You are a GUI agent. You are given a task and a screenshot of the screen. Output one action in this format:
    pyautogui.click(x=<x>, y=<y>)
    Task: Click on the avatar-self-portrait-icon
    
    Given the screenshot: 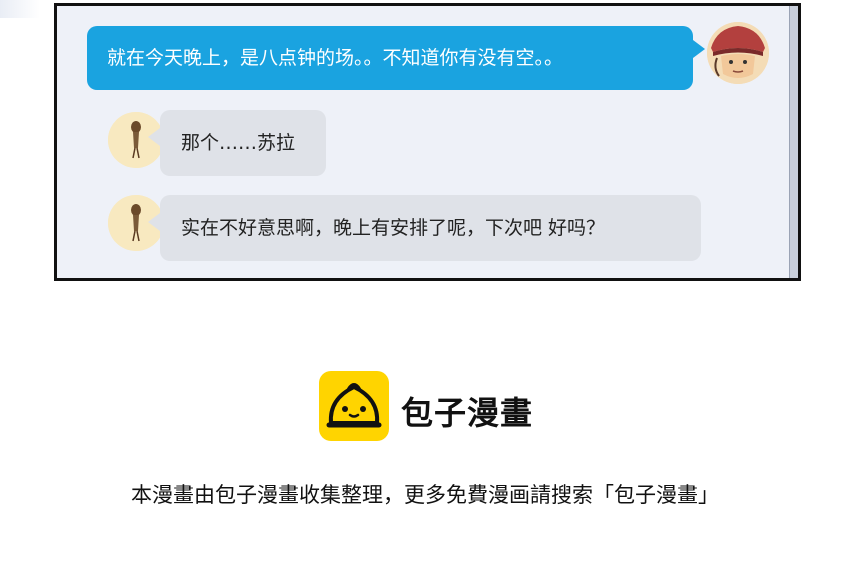 What is the action you would take?
    pyautogui.click(x=738, y=53)
    